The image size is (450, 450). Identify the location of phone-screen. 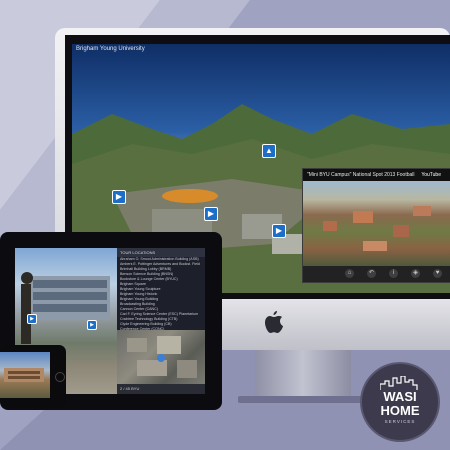
(25, 375).